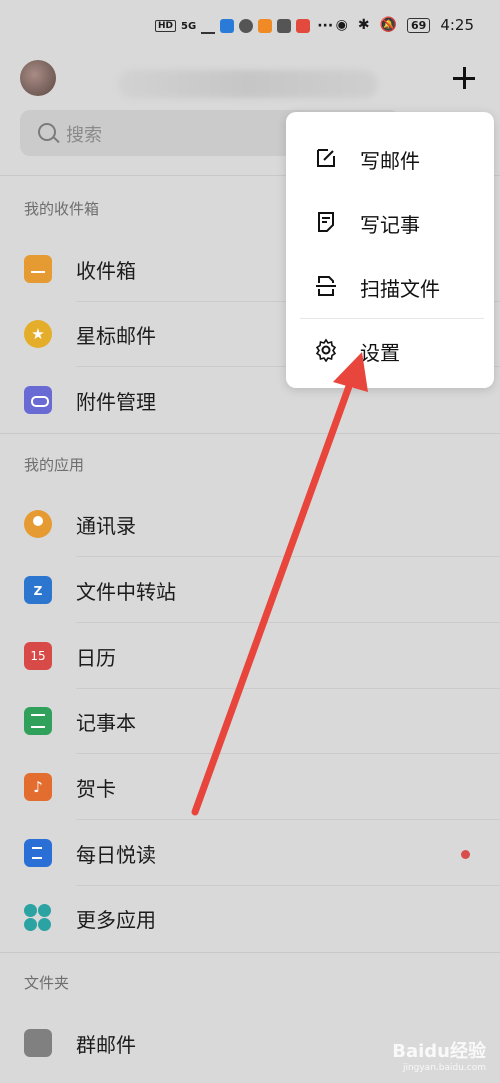  I want to click on watermark-url: jingyan.baidu.com, so click(444, 1068).